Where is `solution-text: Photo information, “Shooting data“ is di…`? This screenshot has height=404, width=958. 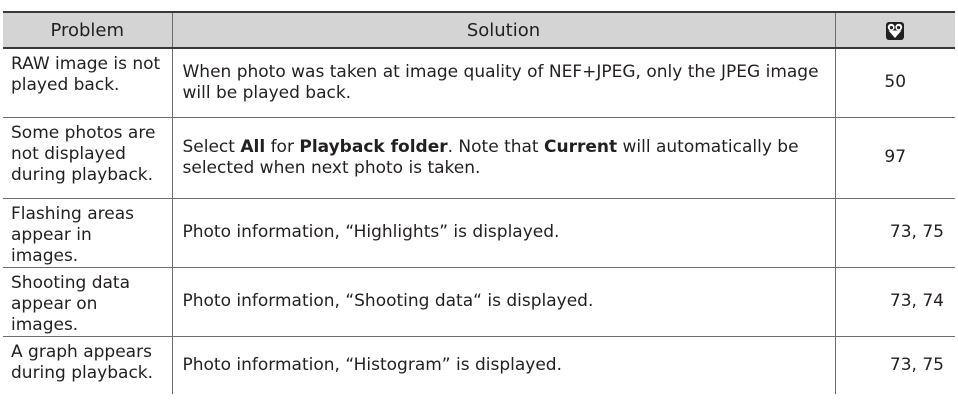
solution-text: Photo information, “Shooting data“ is di… is located at coordinates (388, 301).